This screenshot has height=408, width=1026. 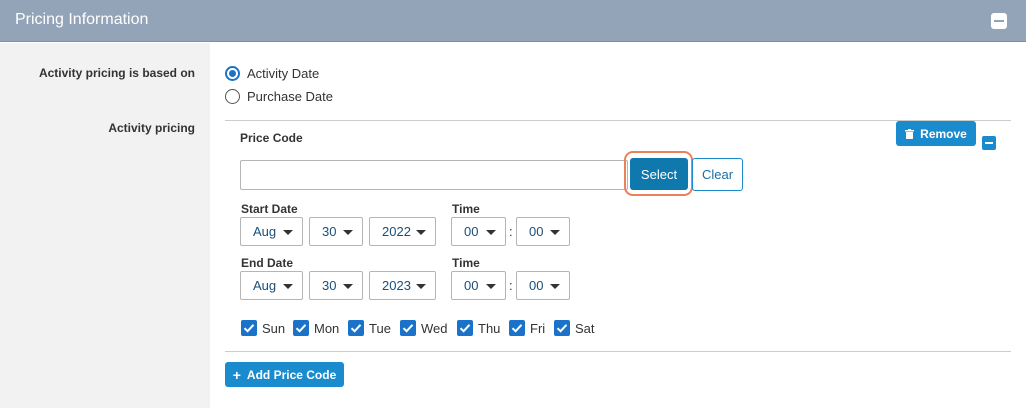 I want to click on start-date-label: Start Date, so click(x=269, y=209).